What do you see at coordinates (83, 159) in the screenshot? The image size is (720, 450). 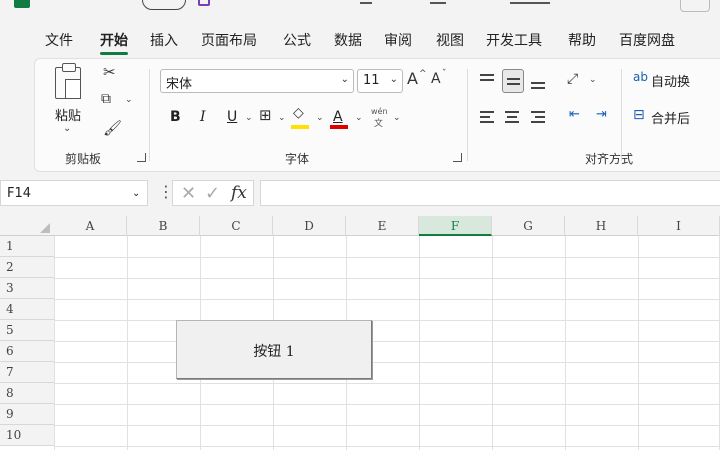 I see `clipboard-group-label: 剪贴板` at bounding box center [83, 159].